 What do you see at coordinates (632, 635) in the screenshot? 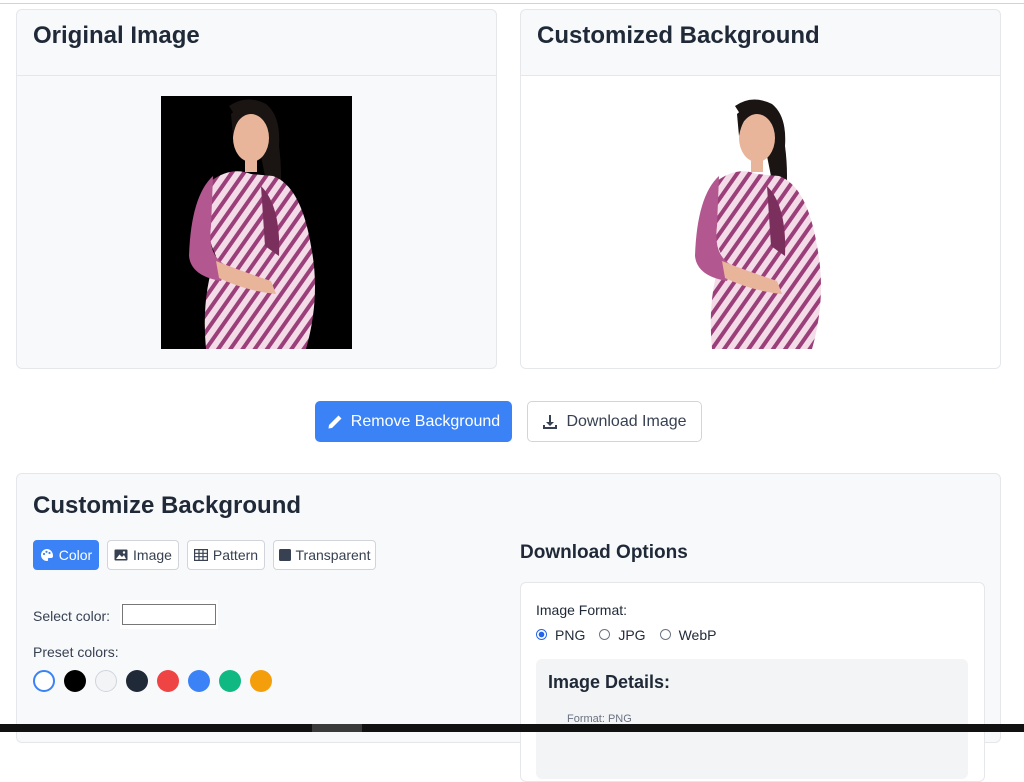
I see `format-jpg-label: JPG` at bounding box center [632, 635].